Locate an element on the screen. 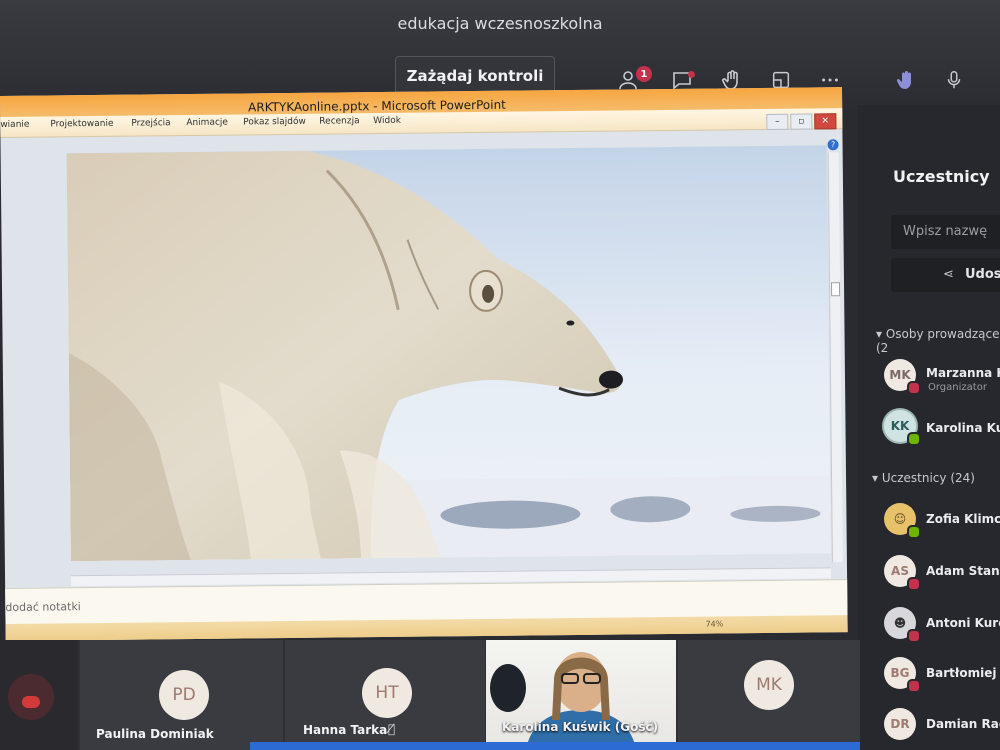  search-placeholder: Wpisz nazwę is located at coordinates (945, 231).